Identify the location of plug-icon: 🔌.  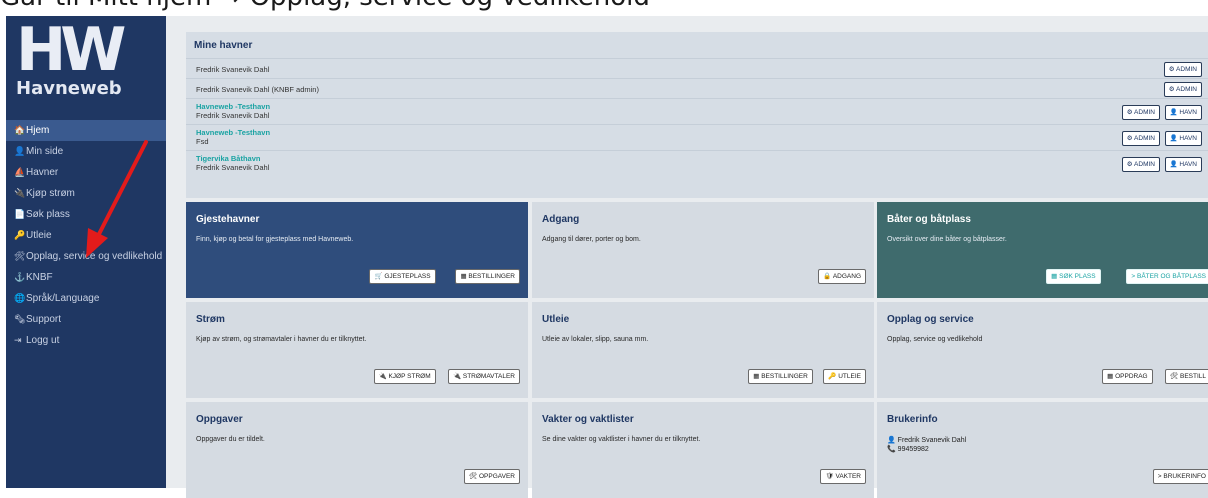
(20, 193).